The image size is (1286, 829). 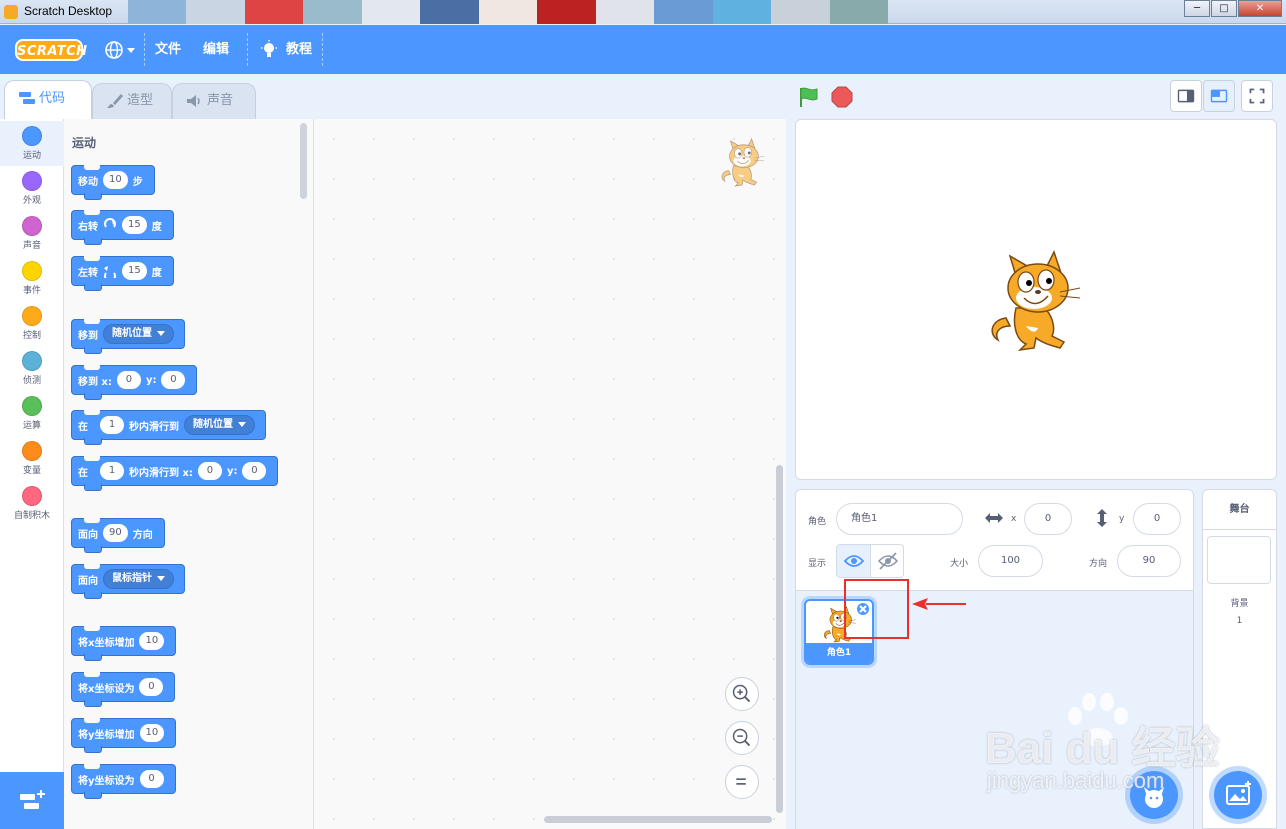 I want to click on tab-costumes-label: 造型, so click(x=140, y=100).